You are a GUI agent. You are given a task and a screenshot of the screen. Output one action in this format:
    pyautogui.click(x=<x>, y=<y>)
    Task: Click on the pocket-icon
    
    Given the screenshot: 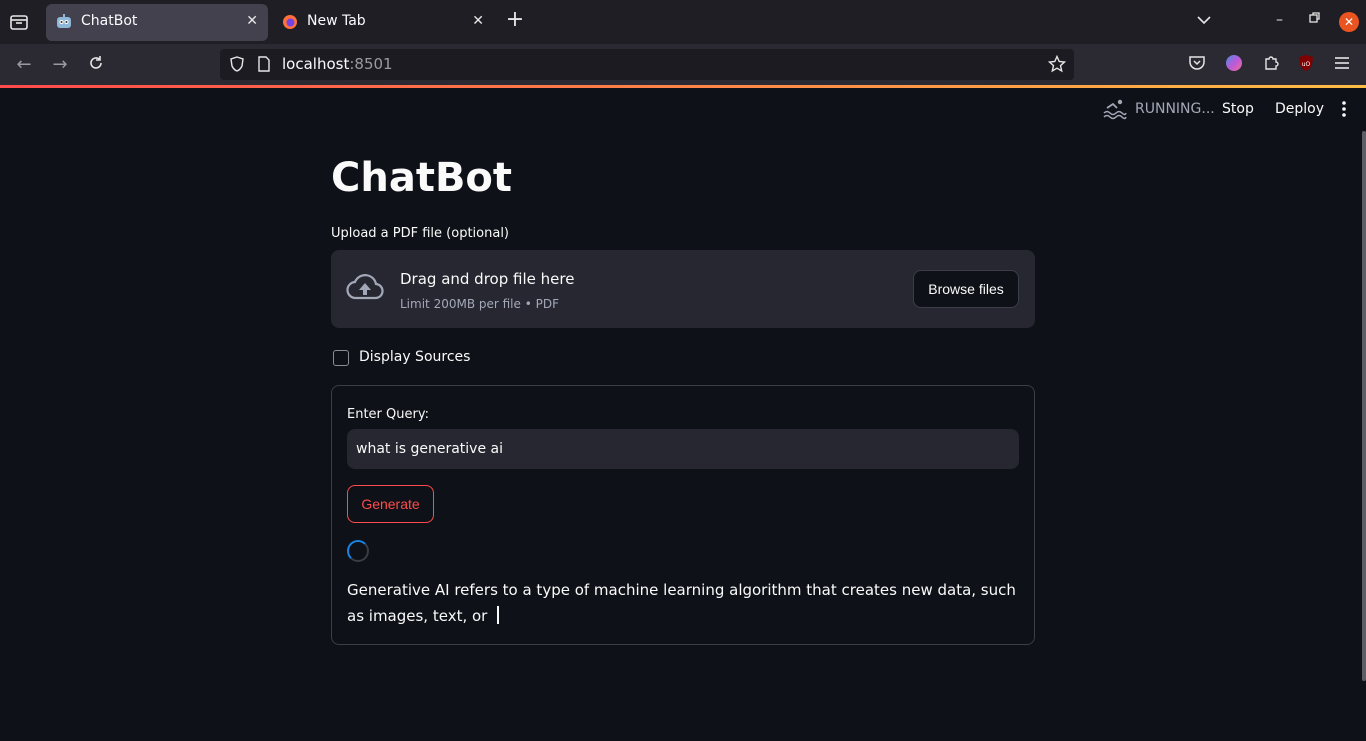 What is the action you would take?
    pyautogui.click(x=1198, y=64)
    